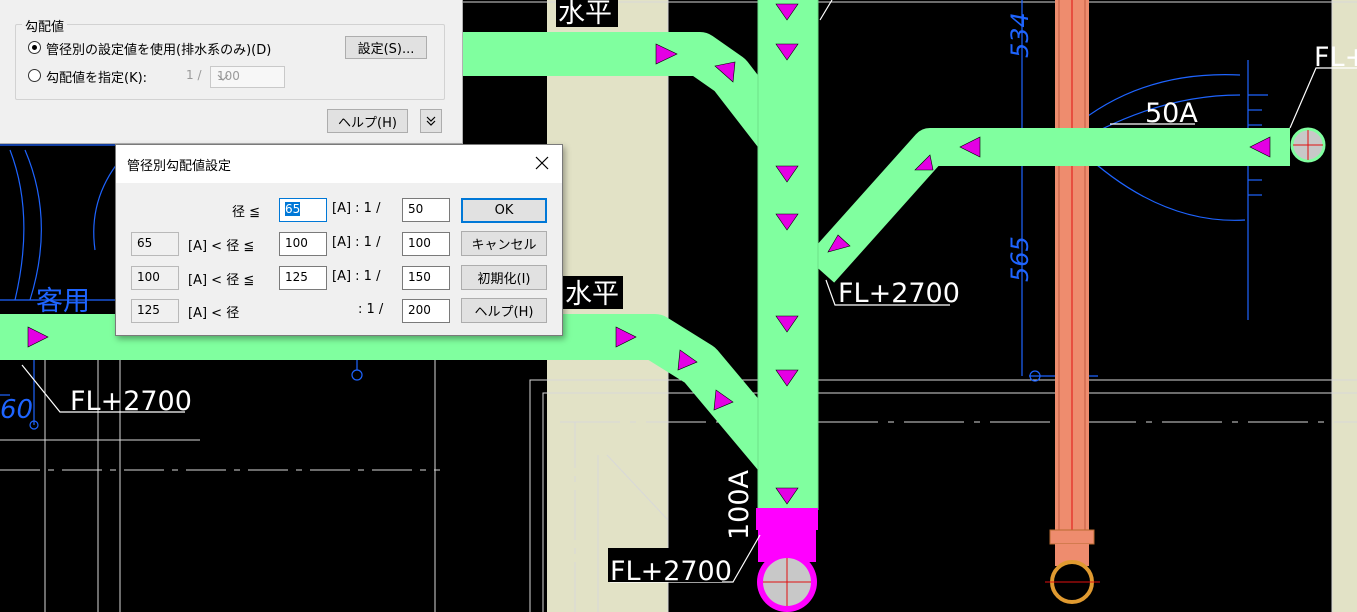 Image resolution: width=1357 pixels, height=612 pixels. Describe the element at coordinates (16, 410) in the screenshot. I see `label-dim-60: 60` at that location.